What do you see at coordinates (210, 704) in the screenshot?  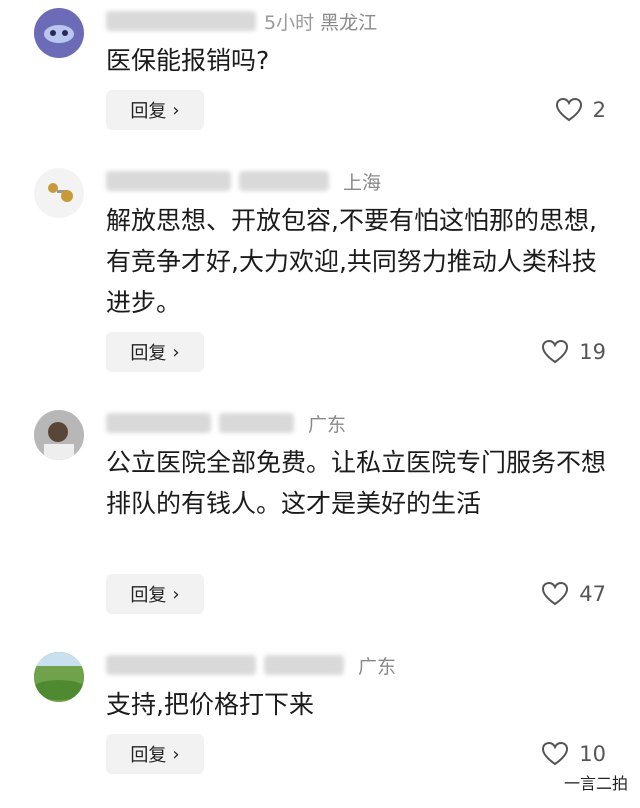 I see `comment-text: 支持,把价格打下来` at bounding box center [210, 704].